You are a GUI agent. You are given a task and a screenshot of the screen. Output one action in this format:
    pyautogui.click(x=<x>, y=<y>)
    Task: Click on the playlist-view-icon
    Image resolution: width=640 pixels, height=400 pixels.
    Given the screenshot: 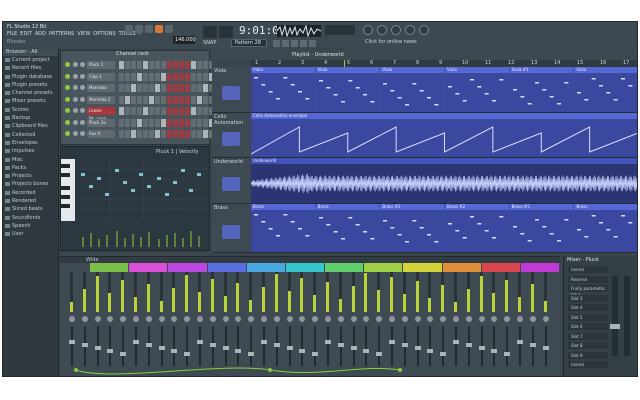 What is the action you would take?
    pyautogui.click(x=276, y=43)
    